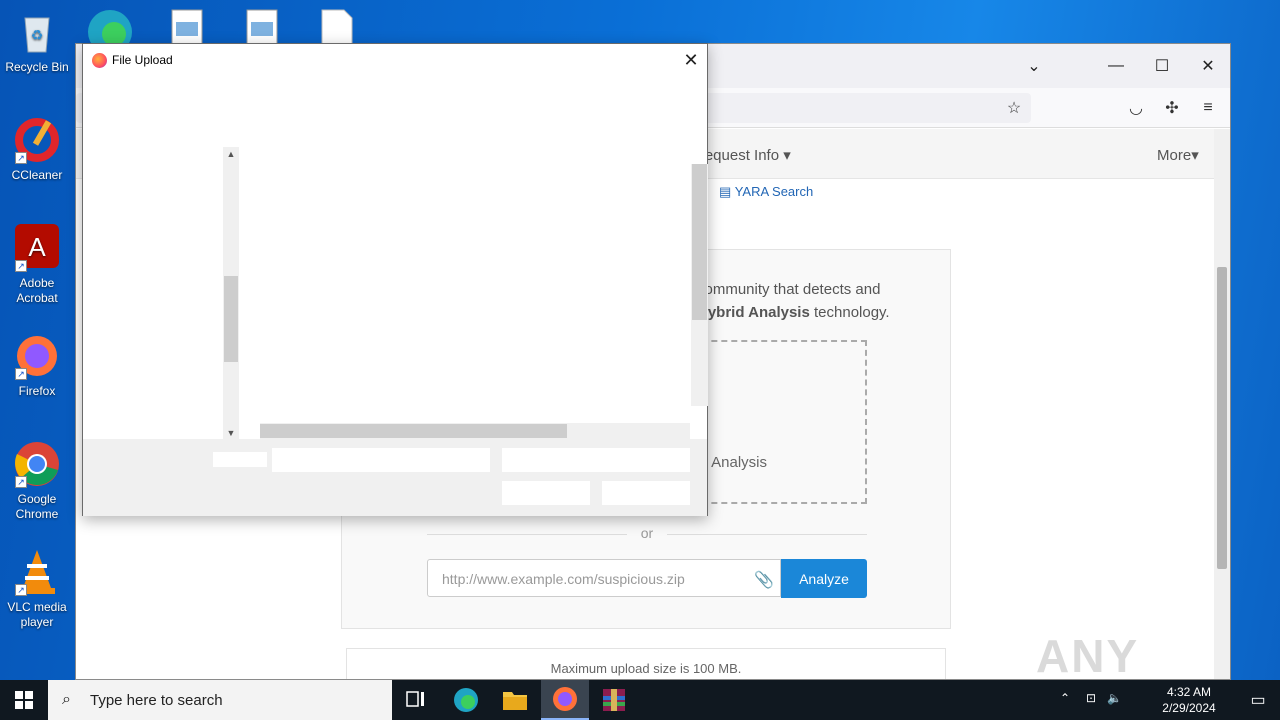 This screenshot has height=720, width=1280. What do you see at coordinates (647, 533) in the screenshot?
I see `or-divider: or` at bounding box center [647, 533].